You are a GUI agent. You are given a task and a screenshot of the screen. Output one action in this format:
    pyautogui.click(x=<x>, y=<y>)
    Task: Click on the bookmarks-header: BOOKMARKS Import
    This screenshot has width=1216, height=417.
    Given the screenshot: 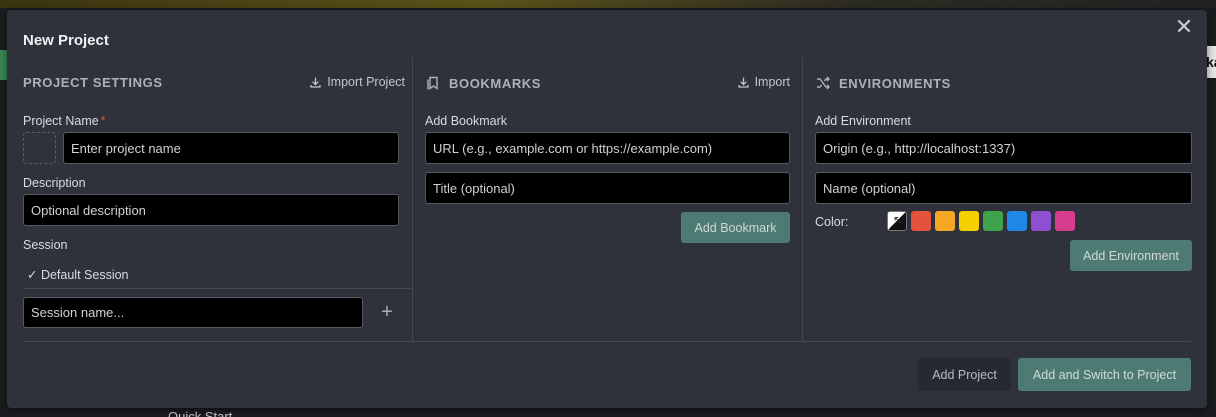 What is the action you would take?
    pyautogui.click(x=607, y=84)
    